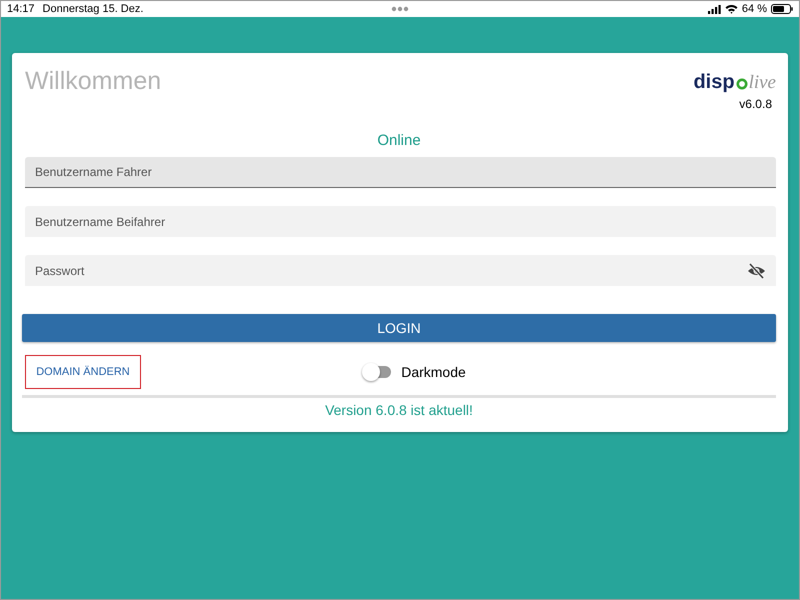 The width and height of the screenshot is (800, 600). What do you see at coordinates (433, 372) in the screenshot?
I see `darkmode-label: Darkmode` at bounding box center [433, 372].